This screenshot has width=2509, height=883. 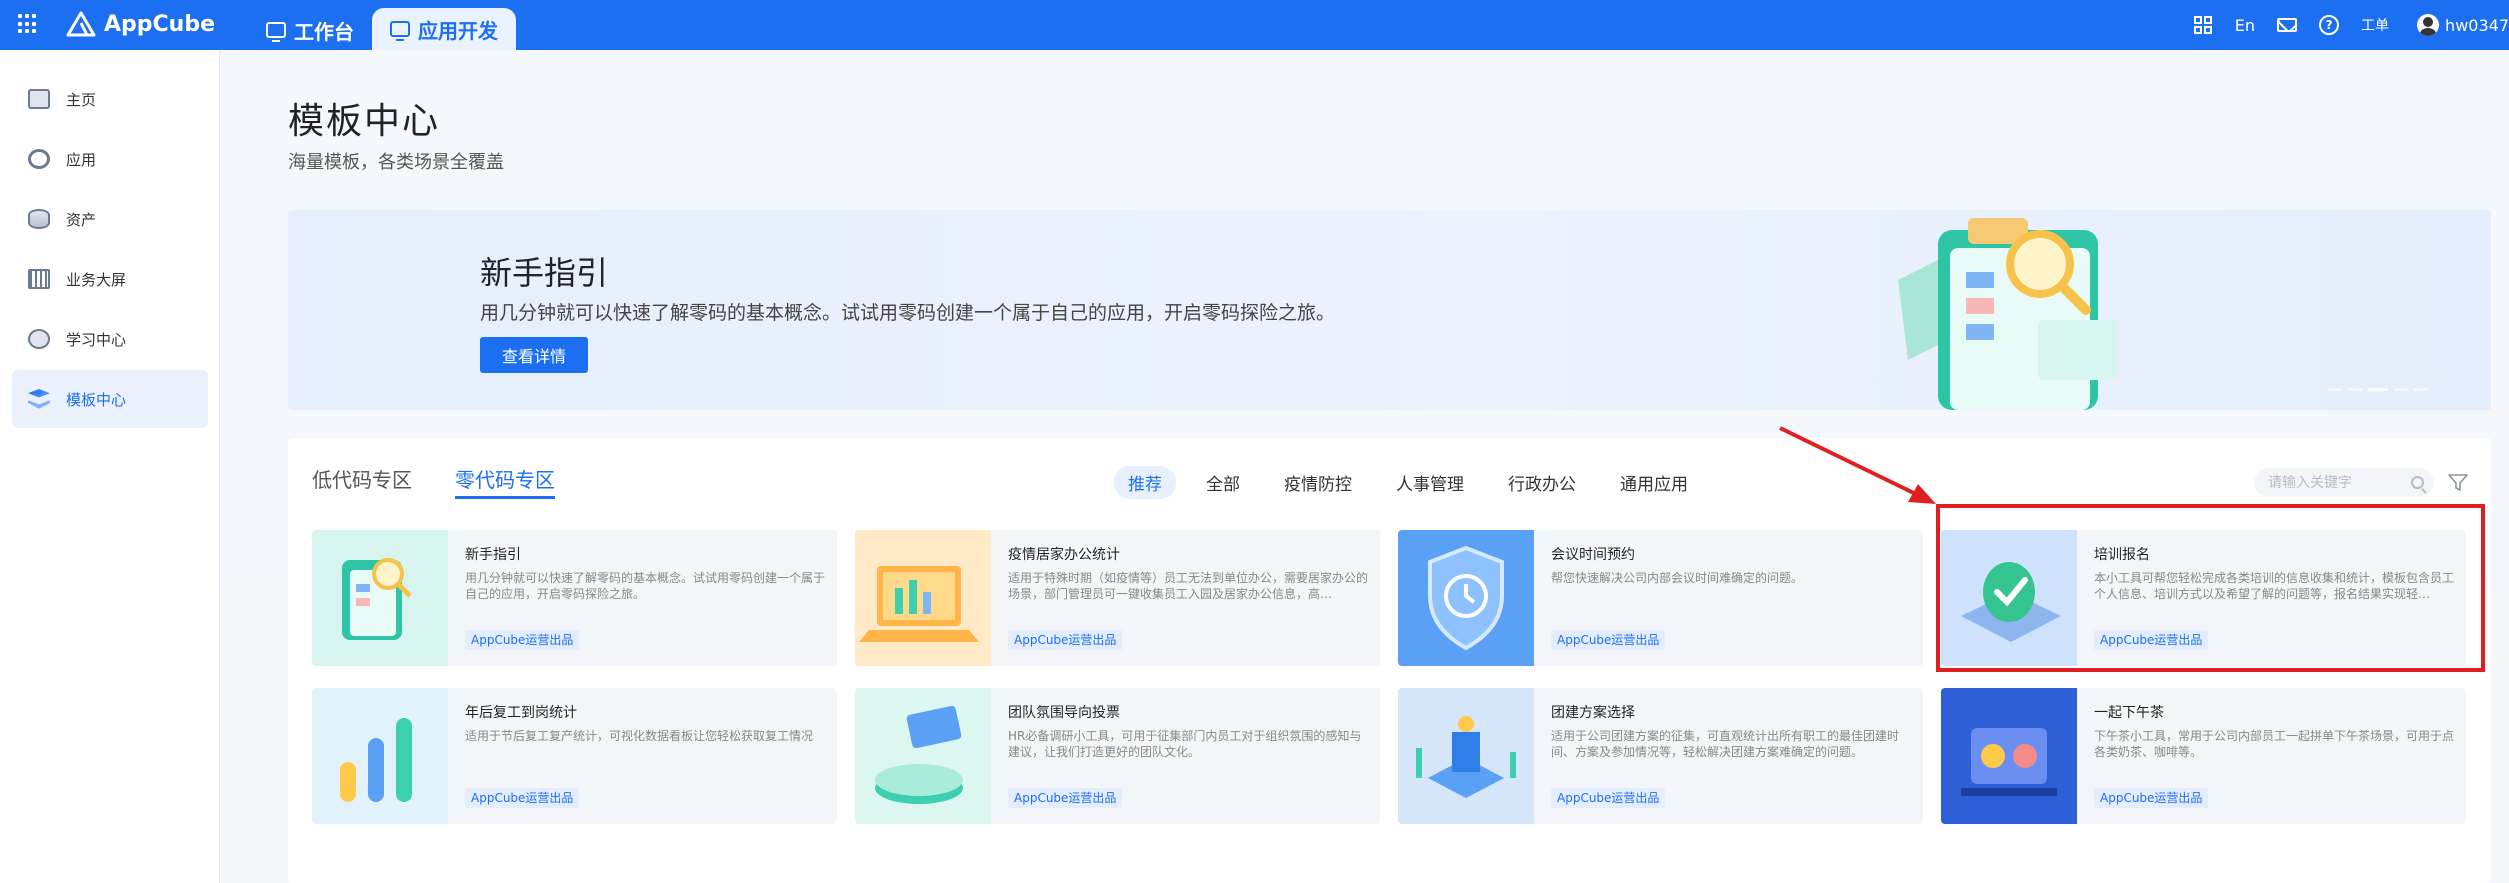 What do you see at coordinates (544, 273) in the screenshot?
I see `banner-title: 新手指引` at bounding box center [544, 273].